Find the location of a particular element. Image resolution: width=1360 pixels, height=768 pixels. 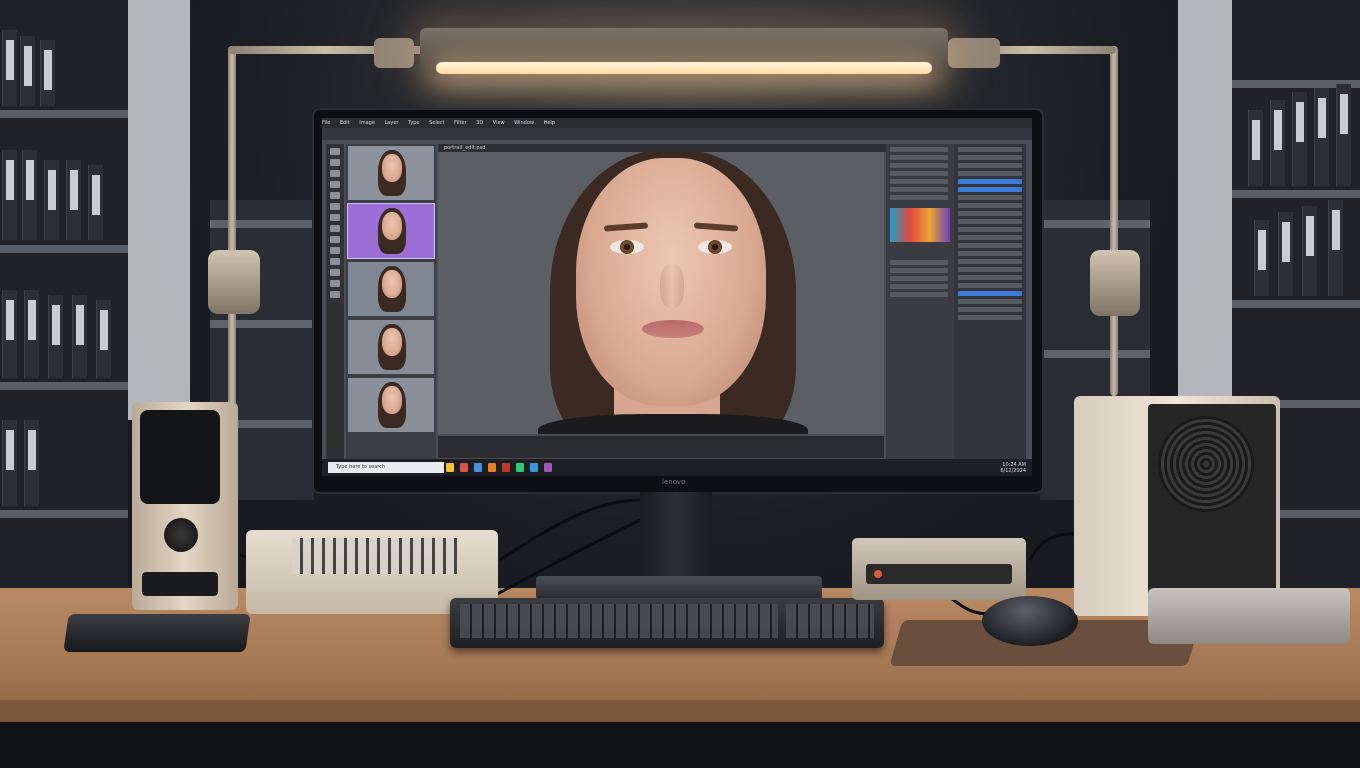

keyboard is located at coordinates (667, 623).